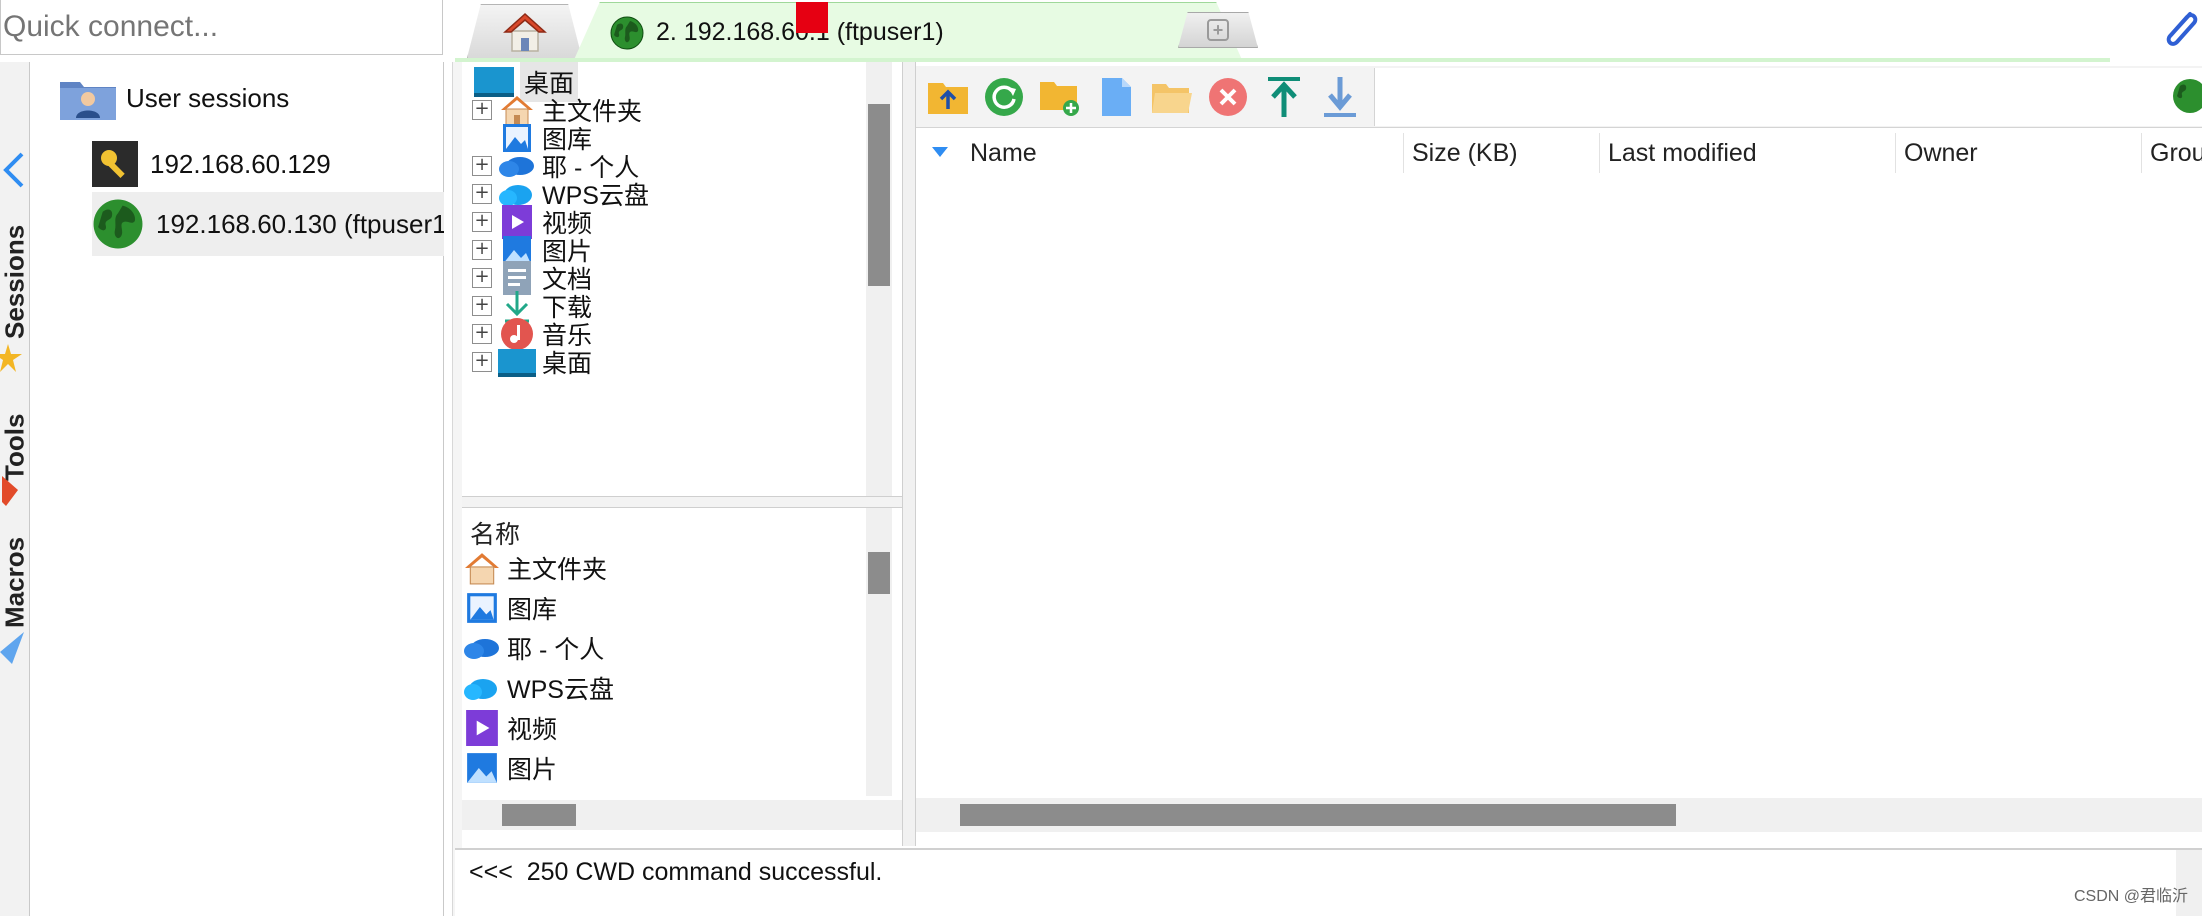 This screenshot has width=2202, height=916. I want to click on tab-sessions: Sessions, so click(15, 282).